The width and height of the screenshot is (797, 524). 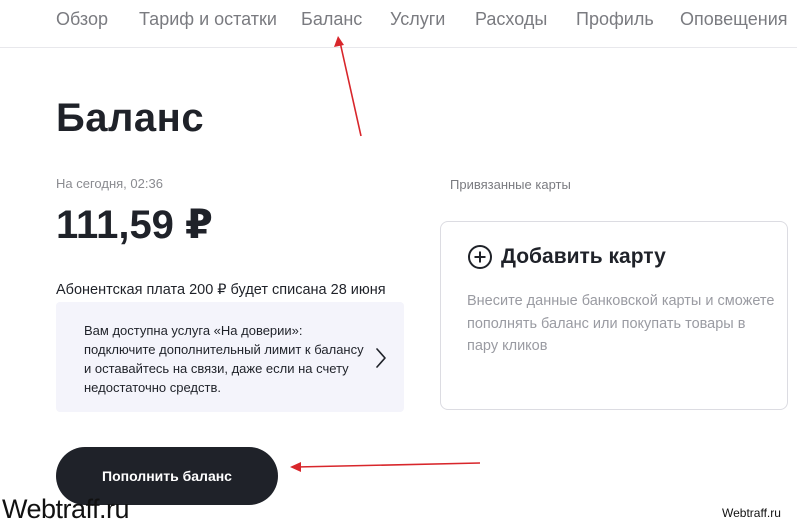 I want to click on nav-item-services: Услуги, so click(x=417, y=19).